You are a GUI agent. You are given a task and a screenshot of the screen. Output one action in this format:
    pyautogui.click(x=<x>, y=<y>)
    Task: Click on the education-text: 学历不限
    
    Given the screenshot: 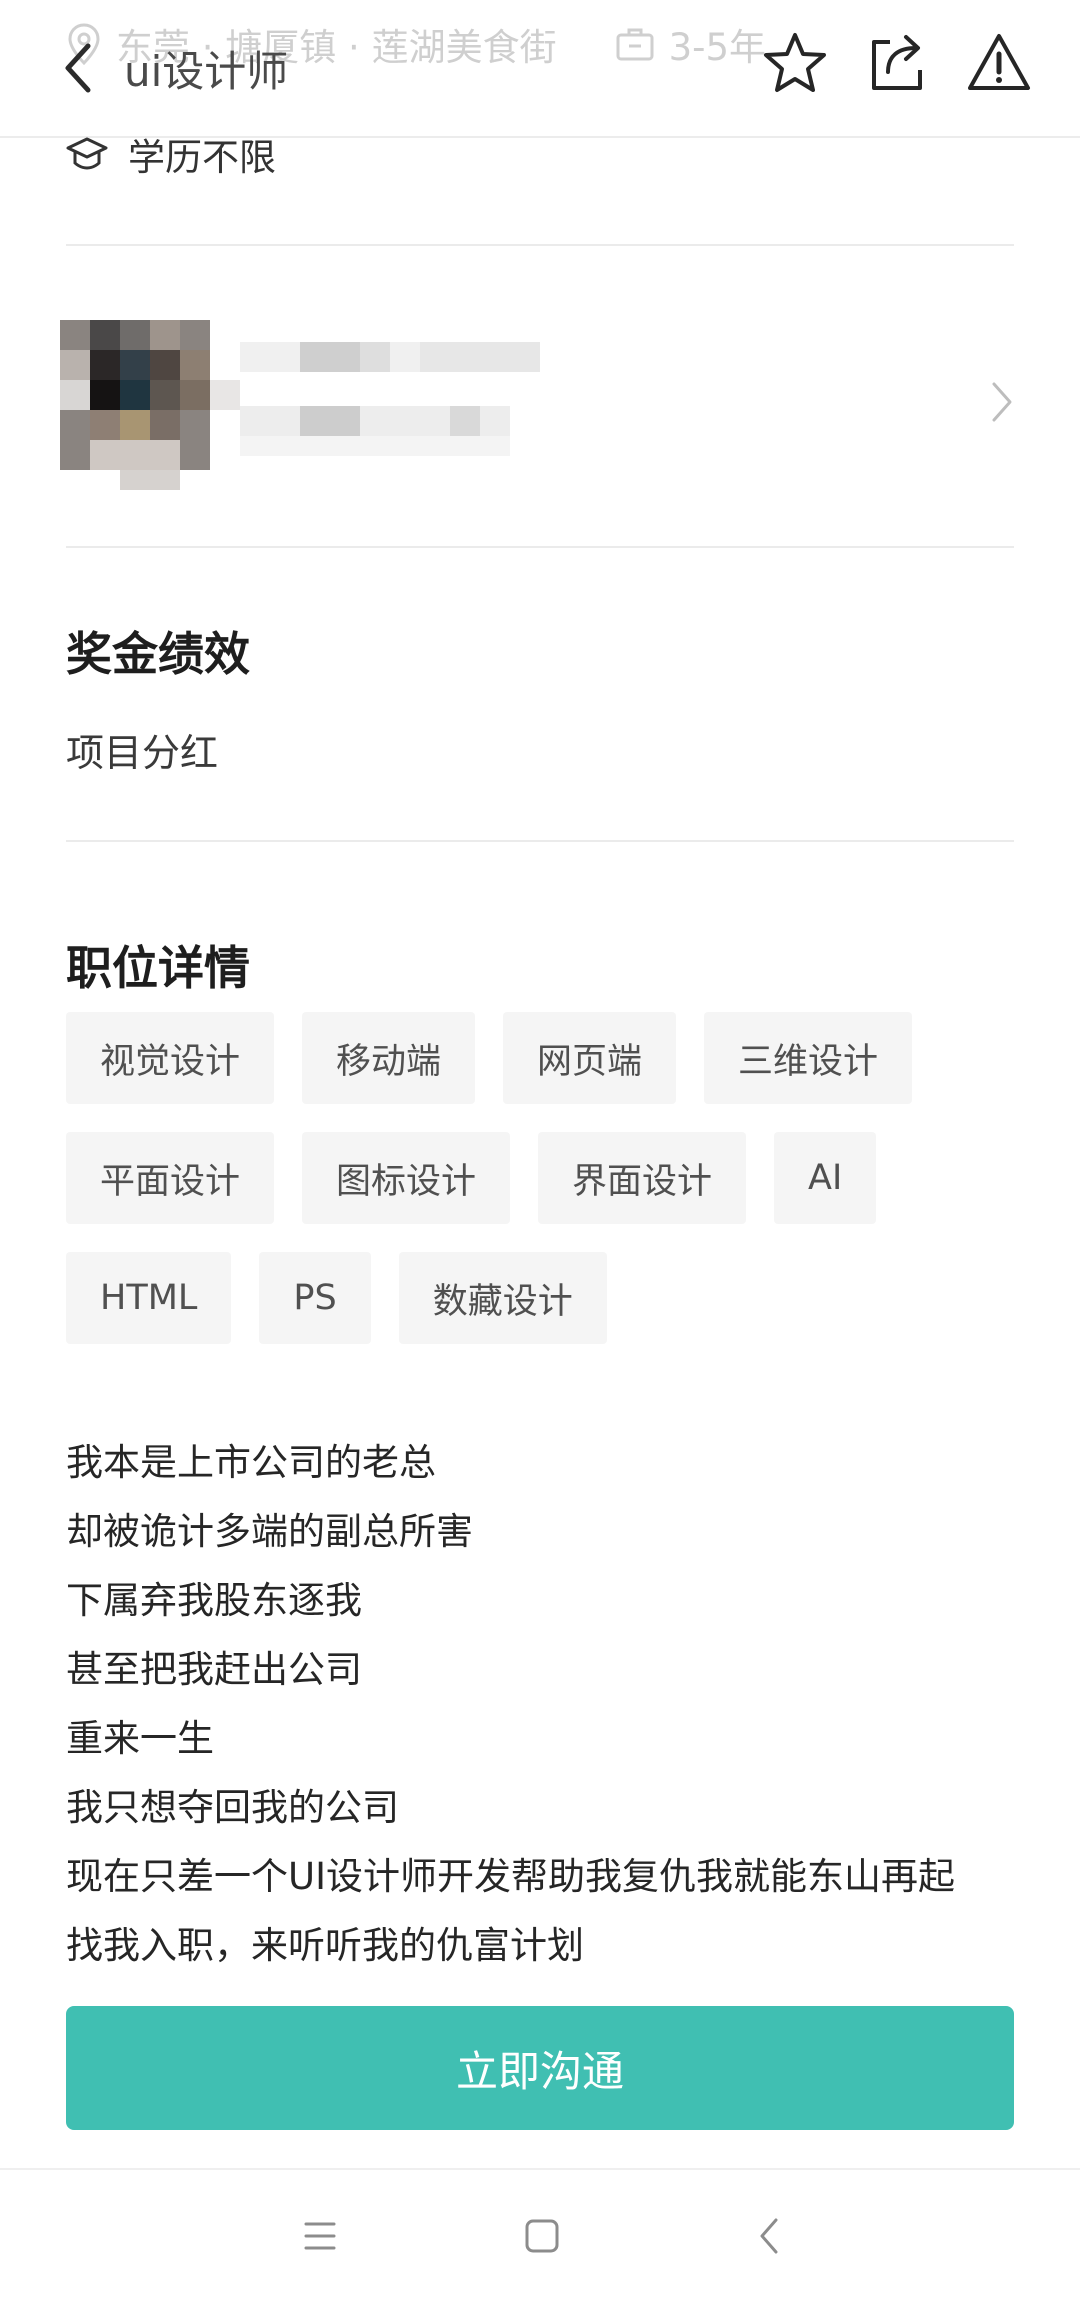 What is the action you would take?
    pyautogui.click(x=202, y=157)
    